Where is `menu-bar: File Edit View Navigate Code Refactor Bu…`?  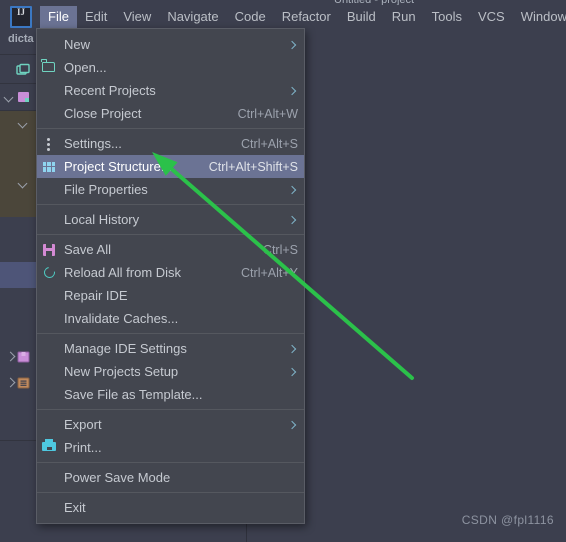 menu-bar: File Edit View Navigate Code Refactor Bu… is located at coordinates (283, 16).